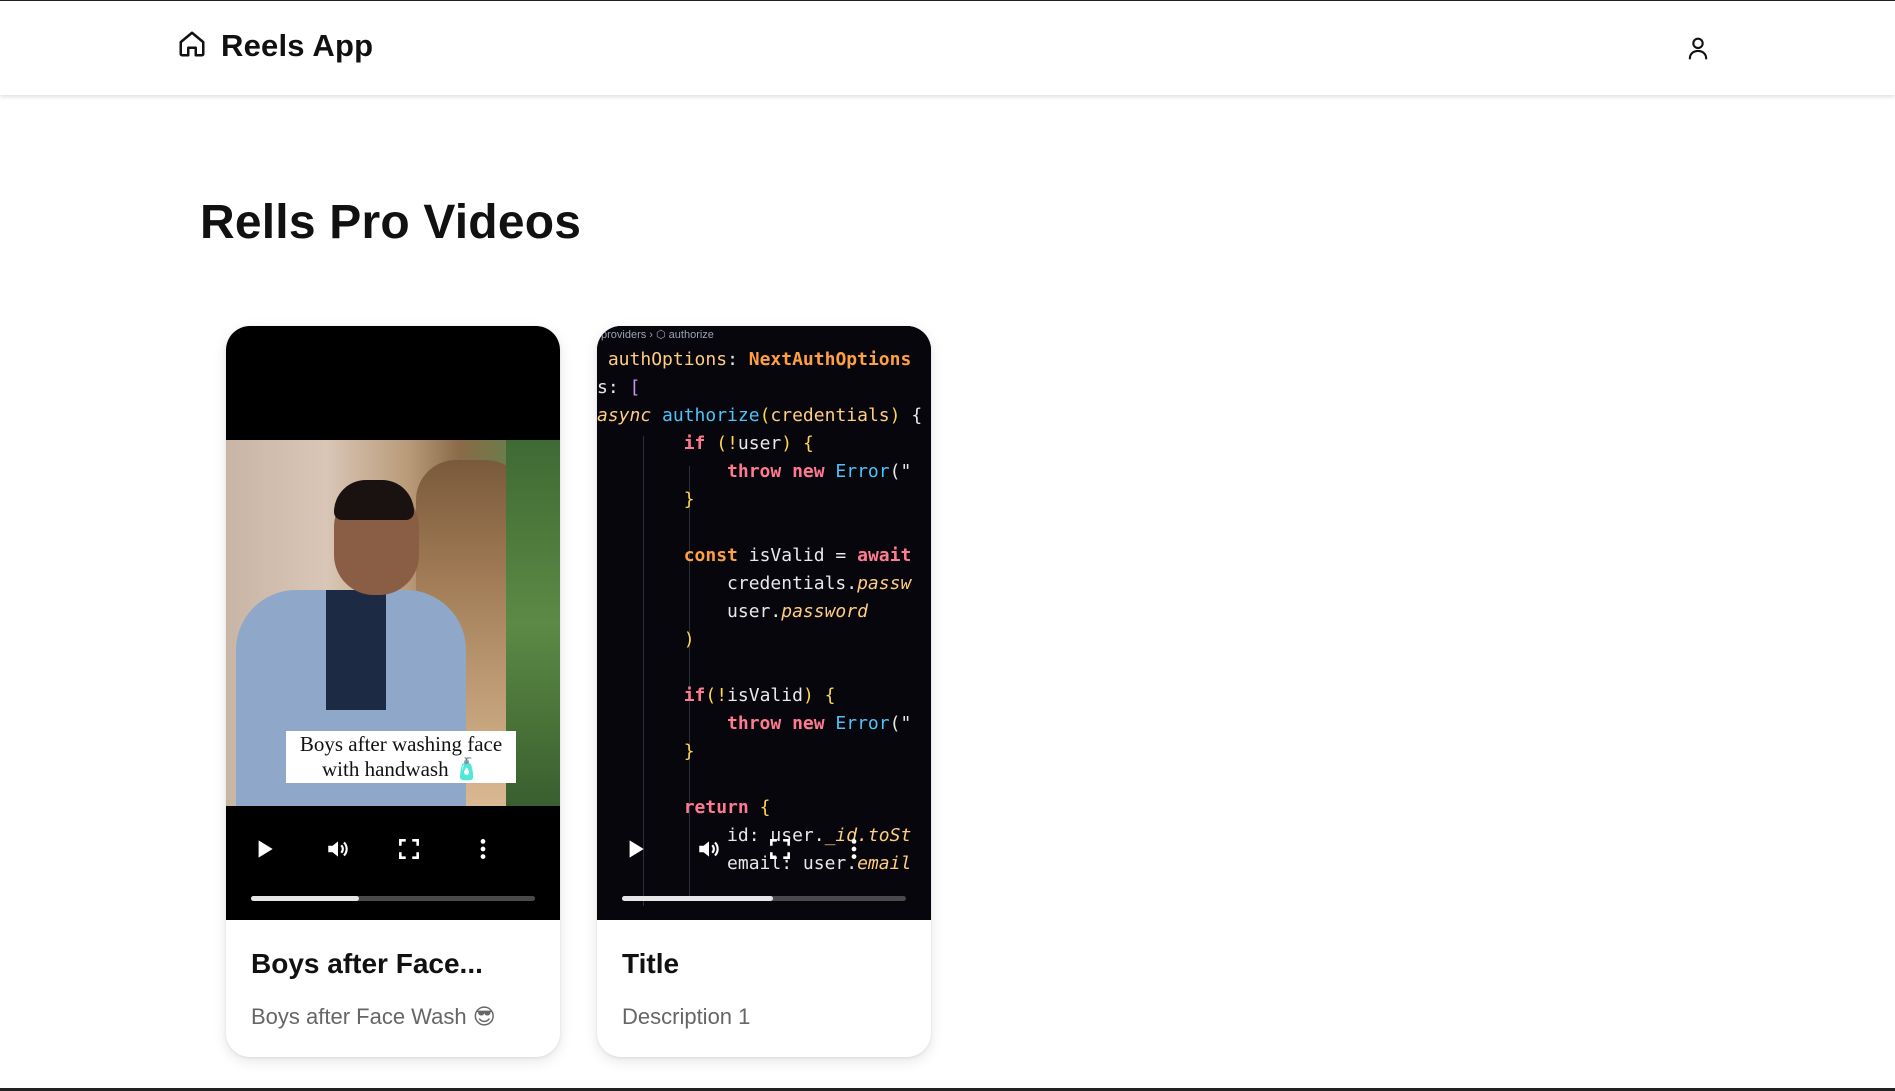  Describe the element at coordinates (759, 359) in the screenshot. I see `code-line: authOptions: NextAuthOptions` at that location.